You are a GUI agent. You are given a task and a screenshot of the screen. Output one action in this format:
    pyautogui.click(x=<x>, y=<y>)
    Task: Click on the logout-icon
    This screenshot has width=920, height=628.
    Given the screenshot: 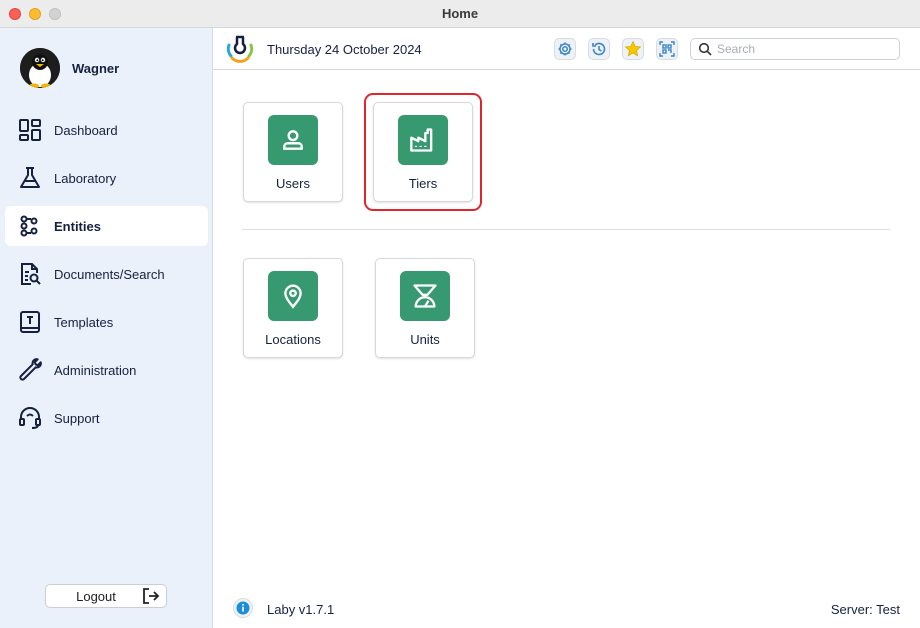 What is the action you would take?
    pyautogui.click(x=151, y=598)
    